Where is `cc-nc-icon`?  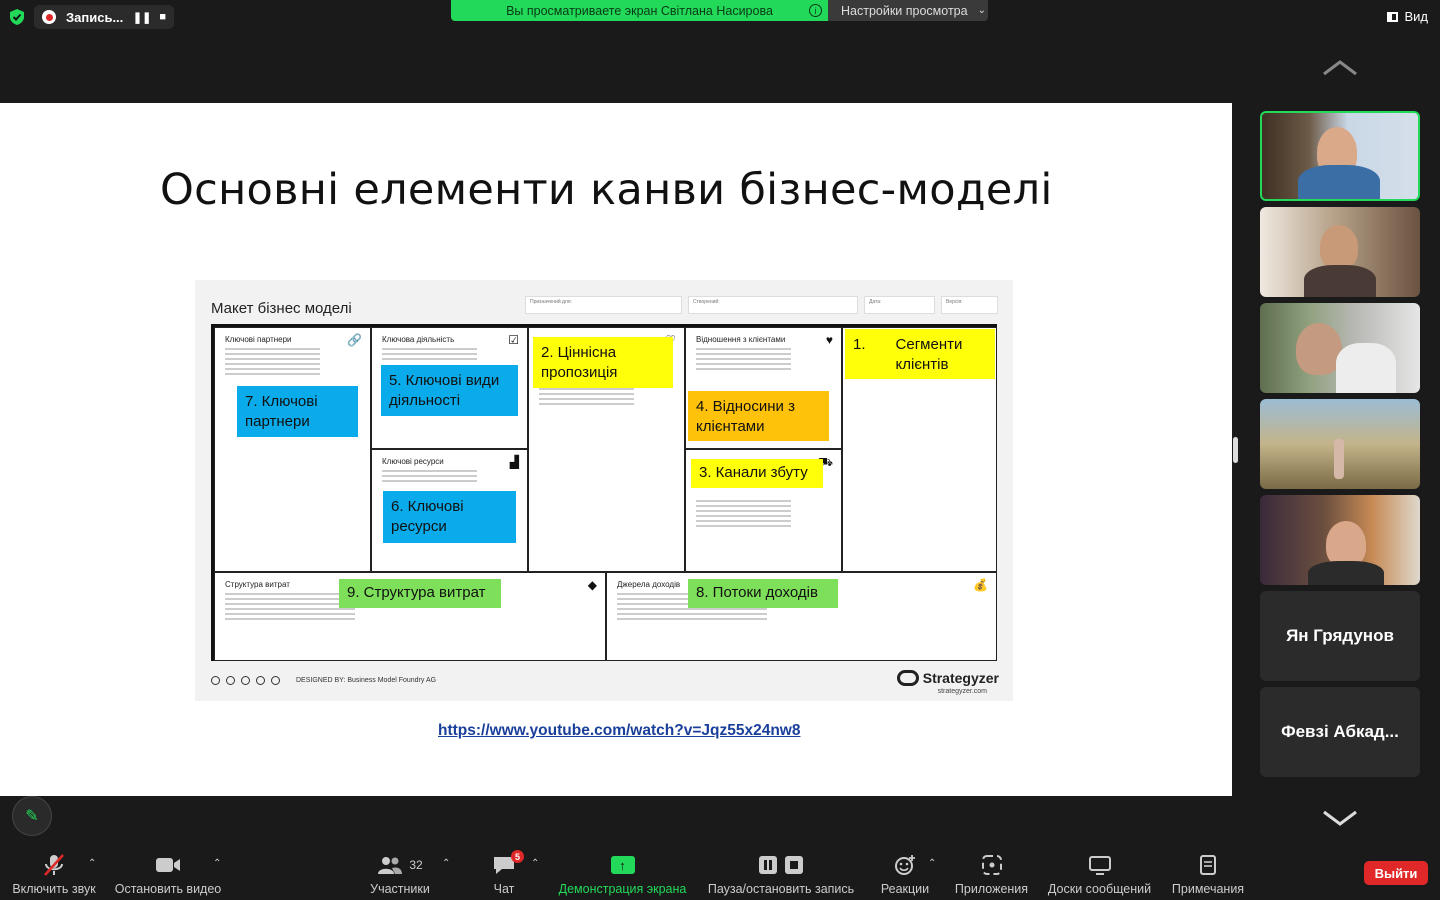 cc-nc-icon is located at coordinates (260, 680).